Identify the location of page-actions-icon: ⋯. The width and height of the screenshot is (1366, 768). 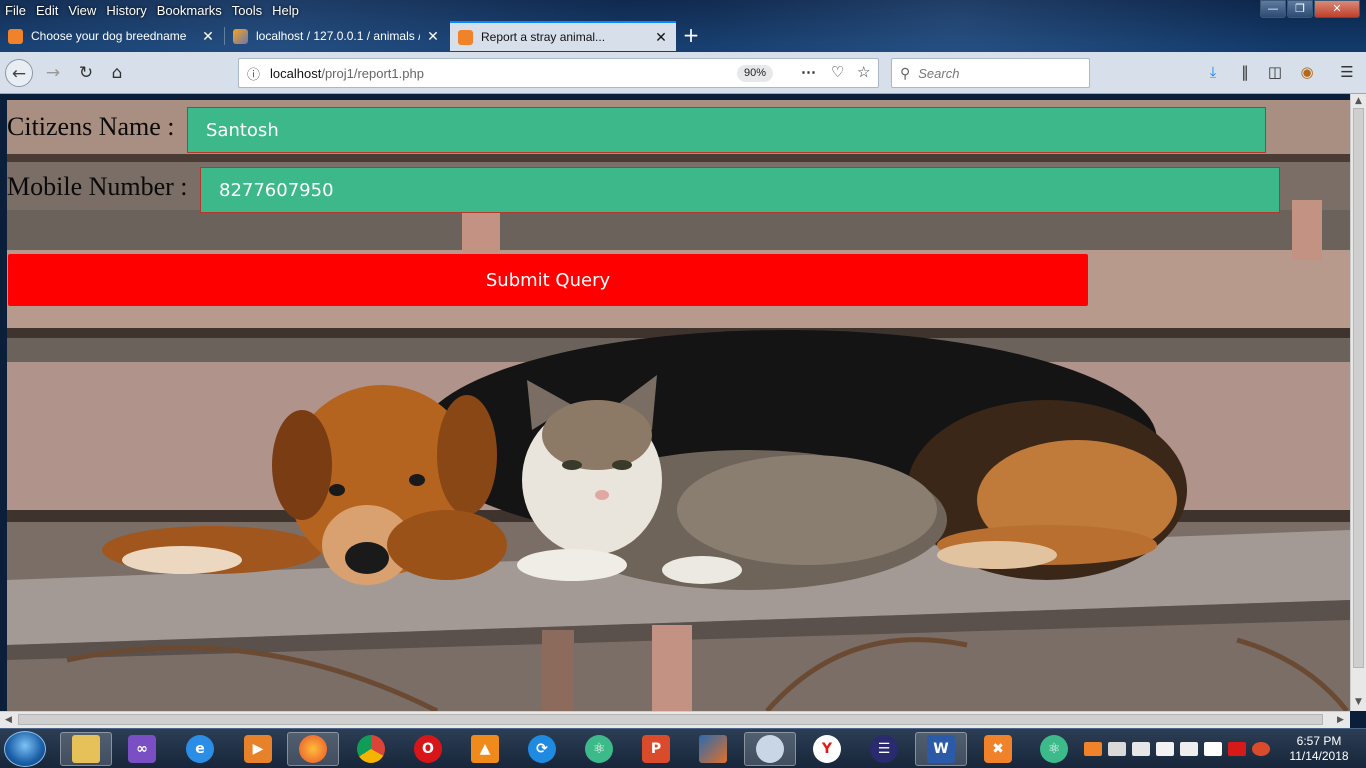
(809, 72).